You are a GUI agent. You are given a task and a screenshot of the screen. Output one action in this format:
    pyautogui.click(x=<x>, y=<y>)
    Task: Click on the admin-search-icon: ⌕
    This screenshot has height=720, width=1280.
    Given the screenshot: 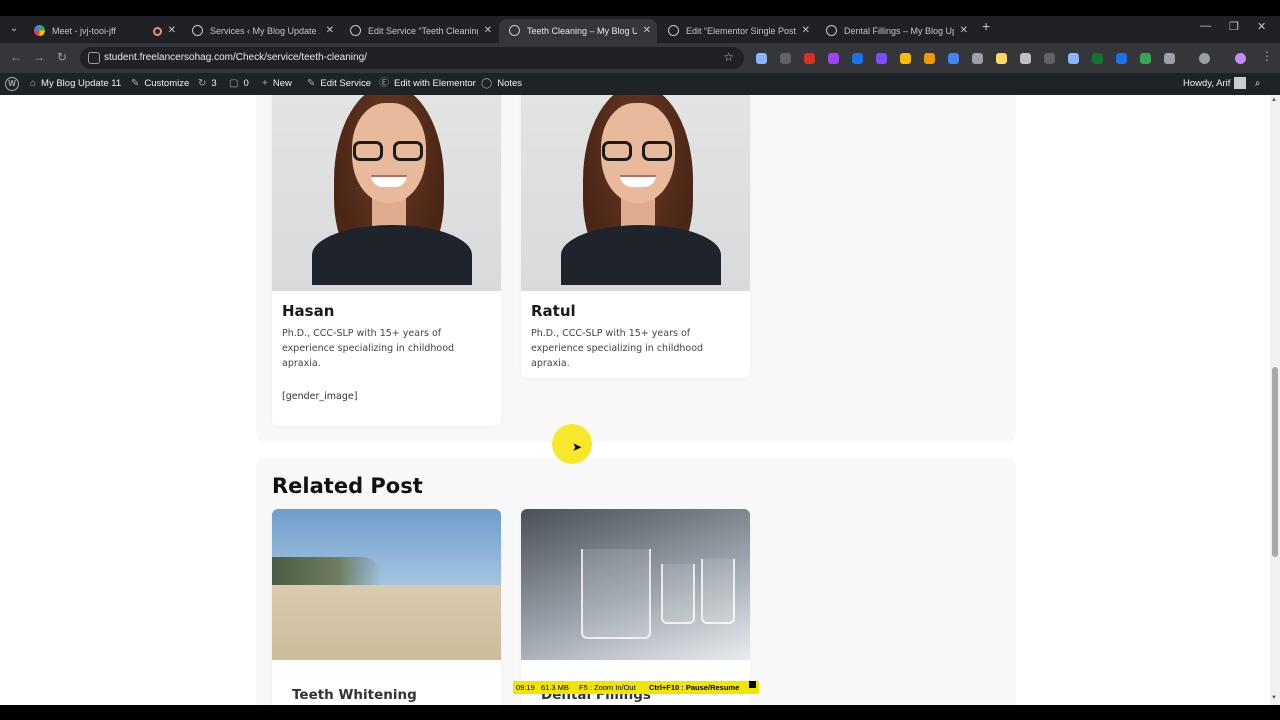 What is the action you would take?
    pyautogui.click(x=1257, y=84)
    